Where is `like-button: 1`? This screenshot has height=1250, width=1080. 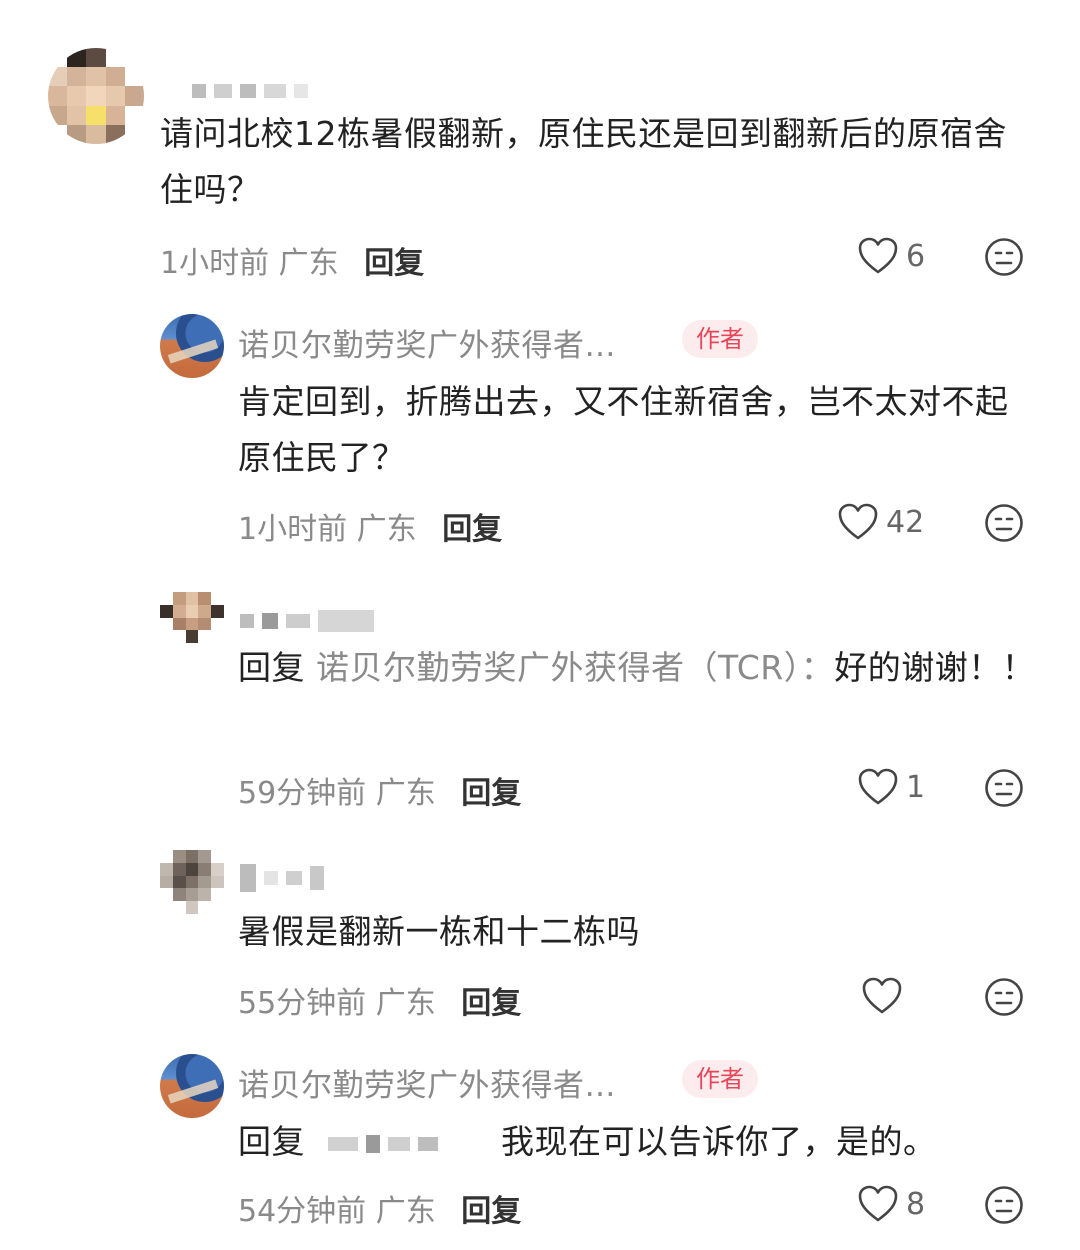
like-button: 1 is located at coordinates (891, 787).